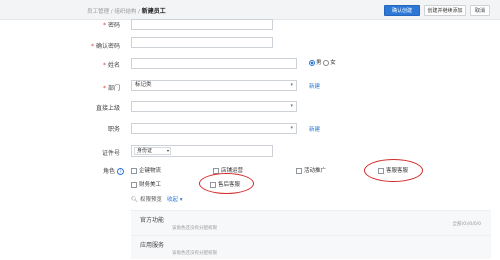 This screenshot has width=500, height=260. Describe the element at coordinates (143, 85) in the screenshot. I see `department-value: 标记类` at that location.